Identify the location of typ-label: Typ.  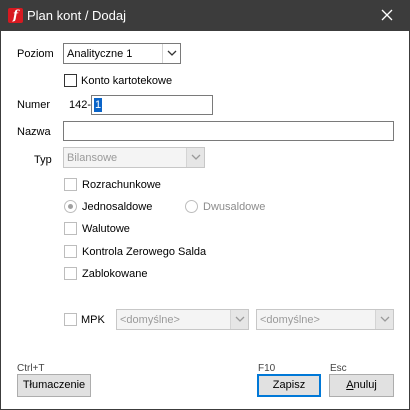
(43, 160).